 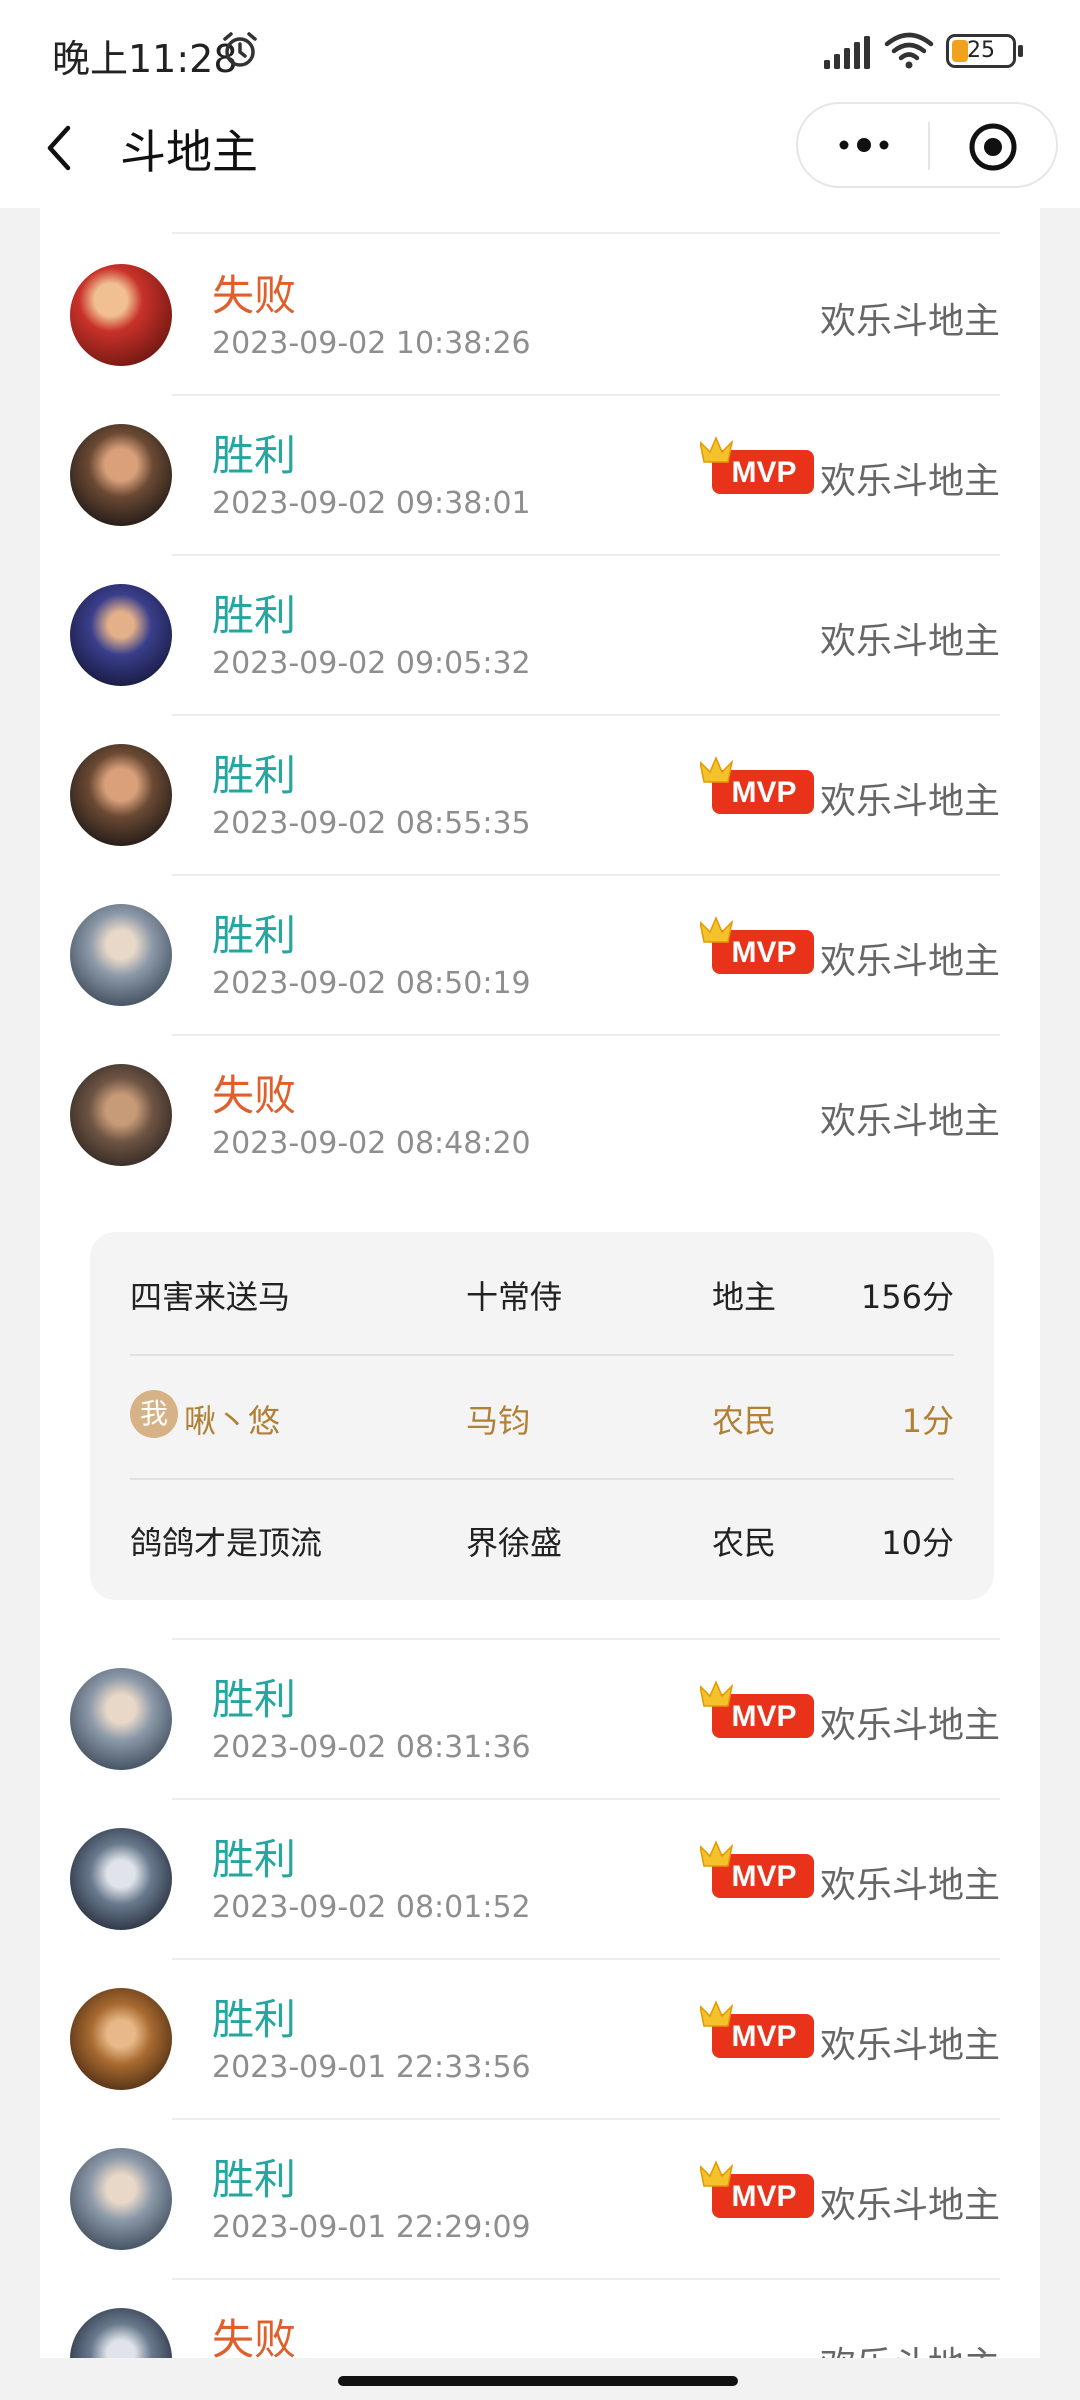 What do you see at coordinates (514, 1543) in the screenshot?
I see `player-hero: 界徐盛` at bounding box center [514, 1543].